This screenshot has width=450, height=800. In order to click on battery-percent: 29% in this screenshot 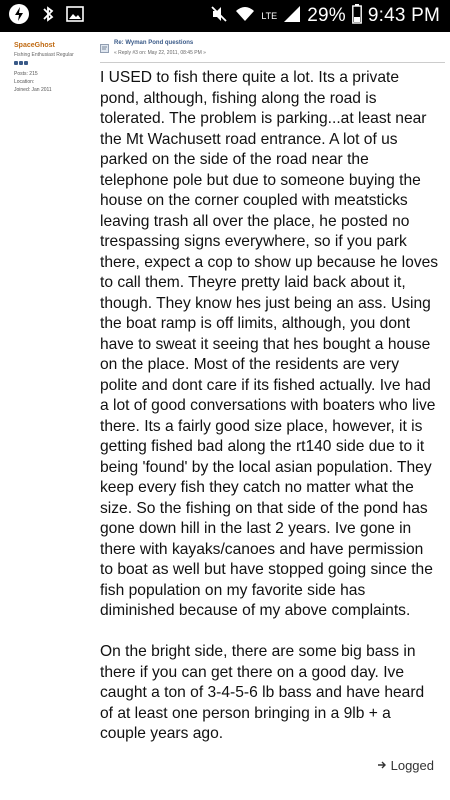, I will do `click(326, 15)`.